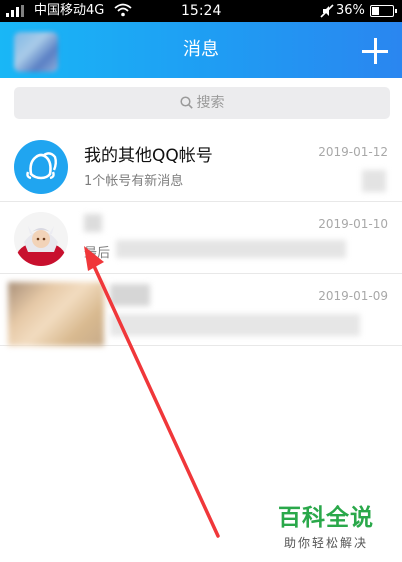 The height and width of the screenshot is (562, 402). I want to click on top-nav-bar: 消息, so click(201, 50).